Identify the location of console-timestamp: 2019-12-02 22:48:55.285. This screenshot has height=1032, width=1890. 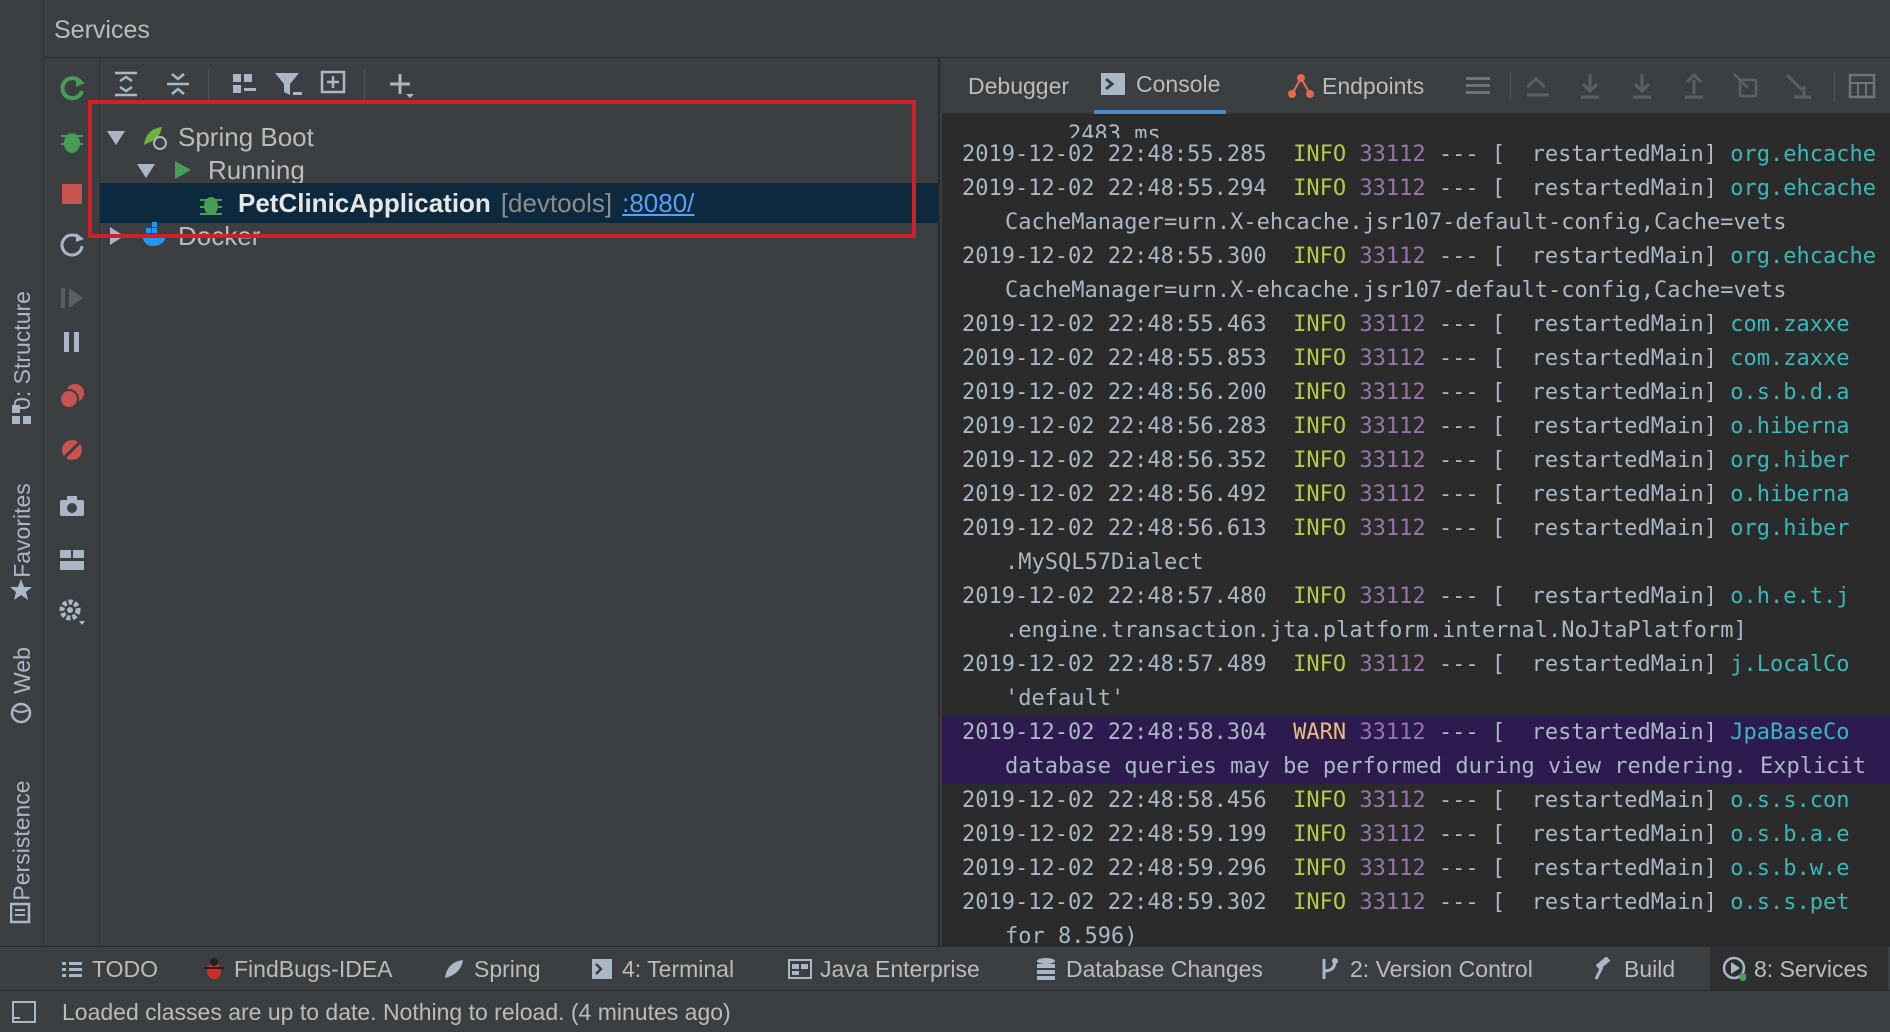
(1114, 154).